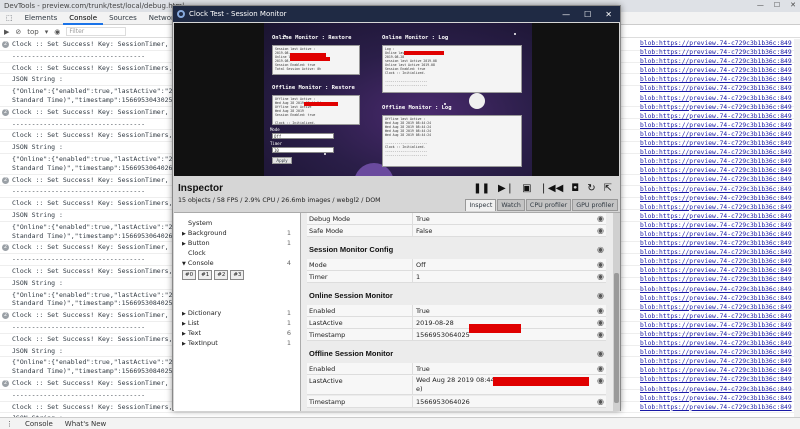 This screenshot has height=429, width=800. What do you see at coordinates (83, 18) in the screenshot?
I see `tab-console: Console` at bounding box center [83, 18].